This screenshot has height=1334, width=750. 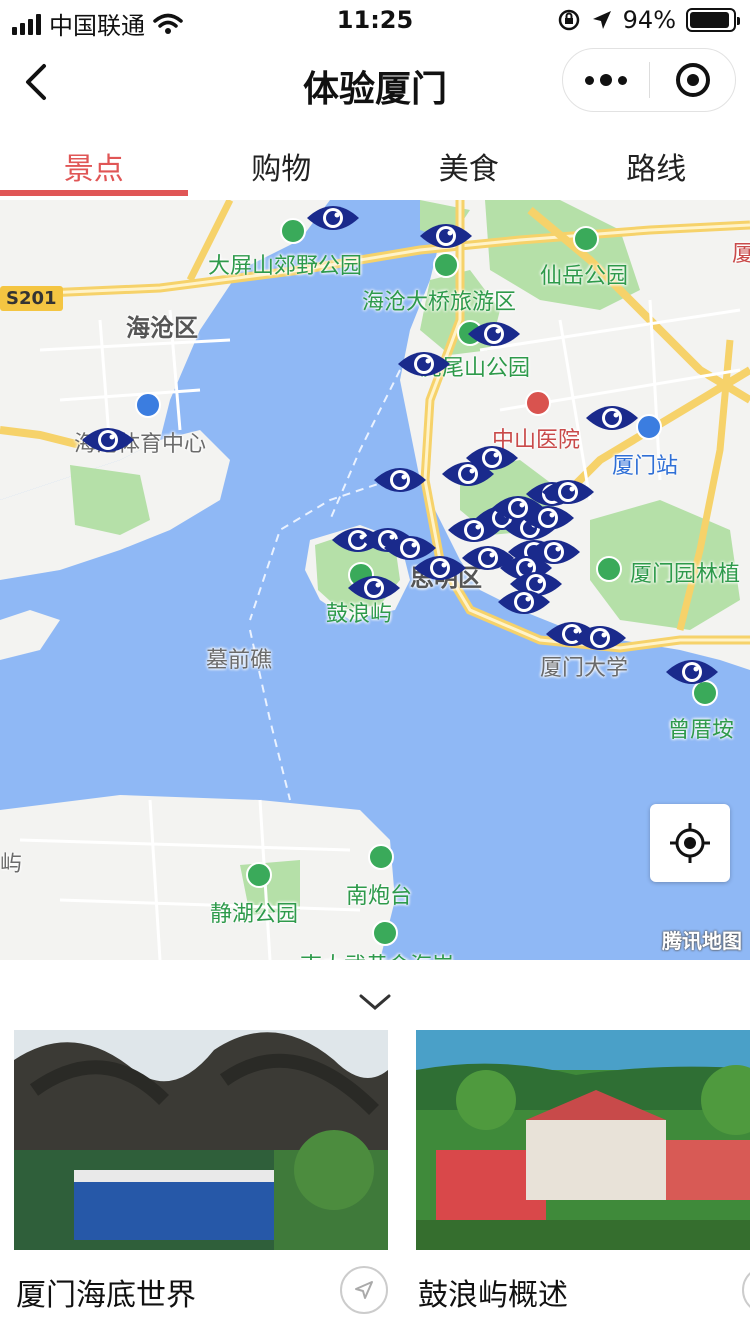 I want to click on road-shield-s201: S201, so click(x=31, y=298).